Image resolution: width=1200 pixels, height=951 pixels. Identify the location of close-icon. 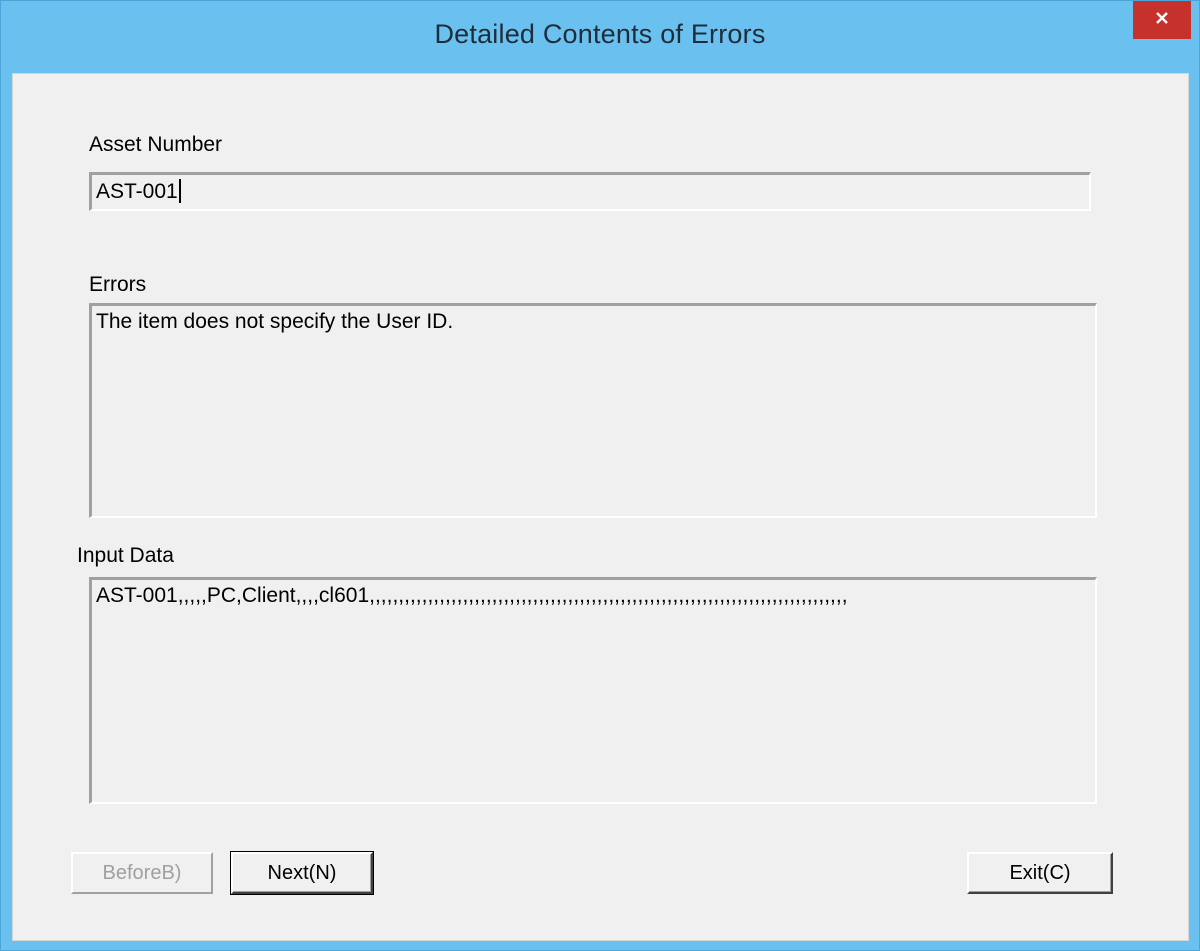
(1162, 20).